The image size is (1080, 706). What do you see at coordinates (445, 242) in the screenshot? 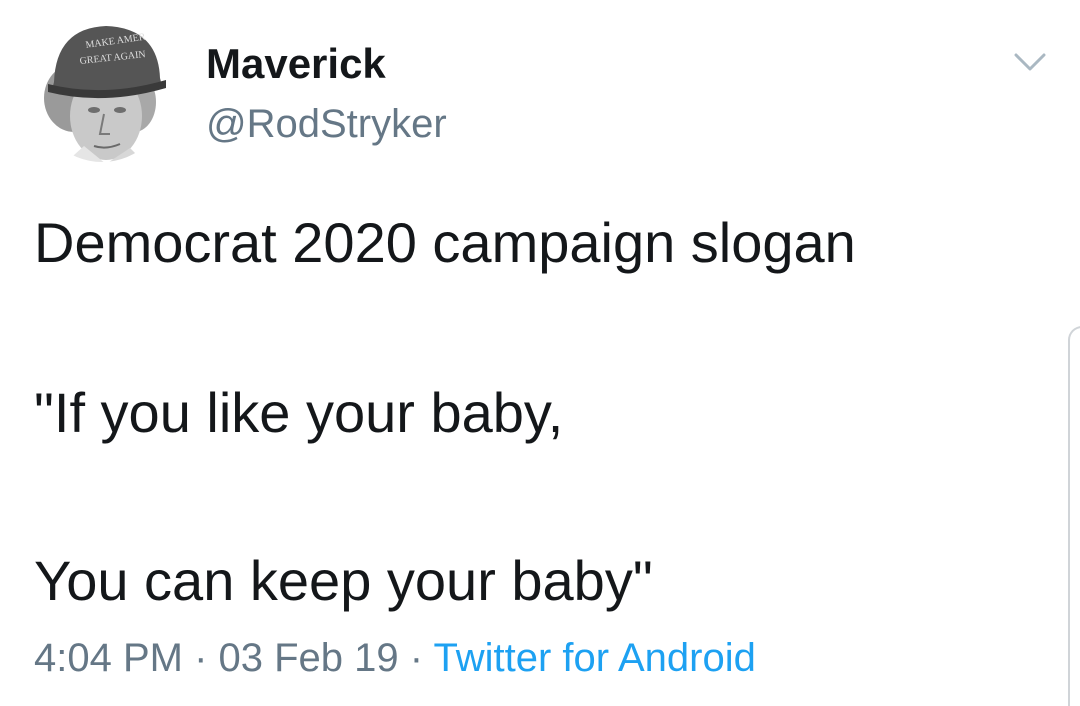
I see `tweet-text-line: Democrat 2020 campaign slogan` at bounding box center [445, 242].